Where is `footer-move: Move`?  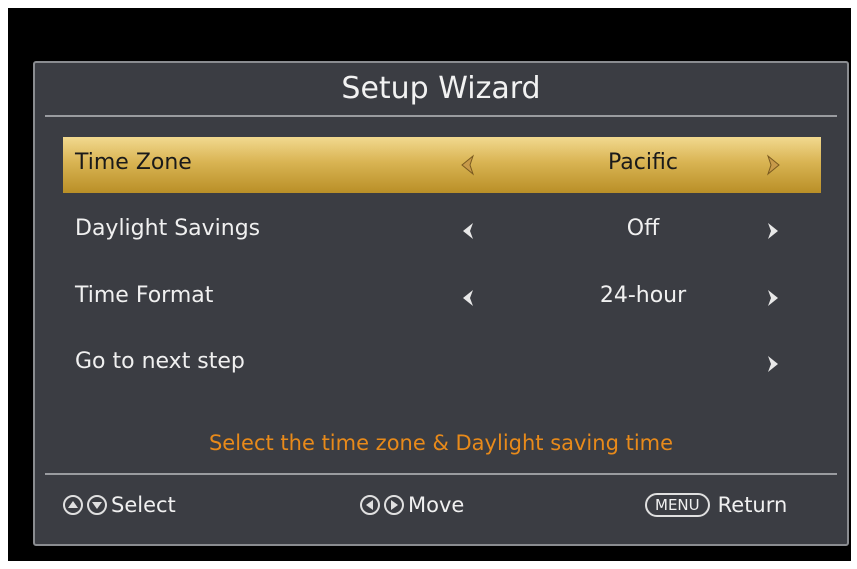
footer-move: Move is located at coordinates (412, 505).